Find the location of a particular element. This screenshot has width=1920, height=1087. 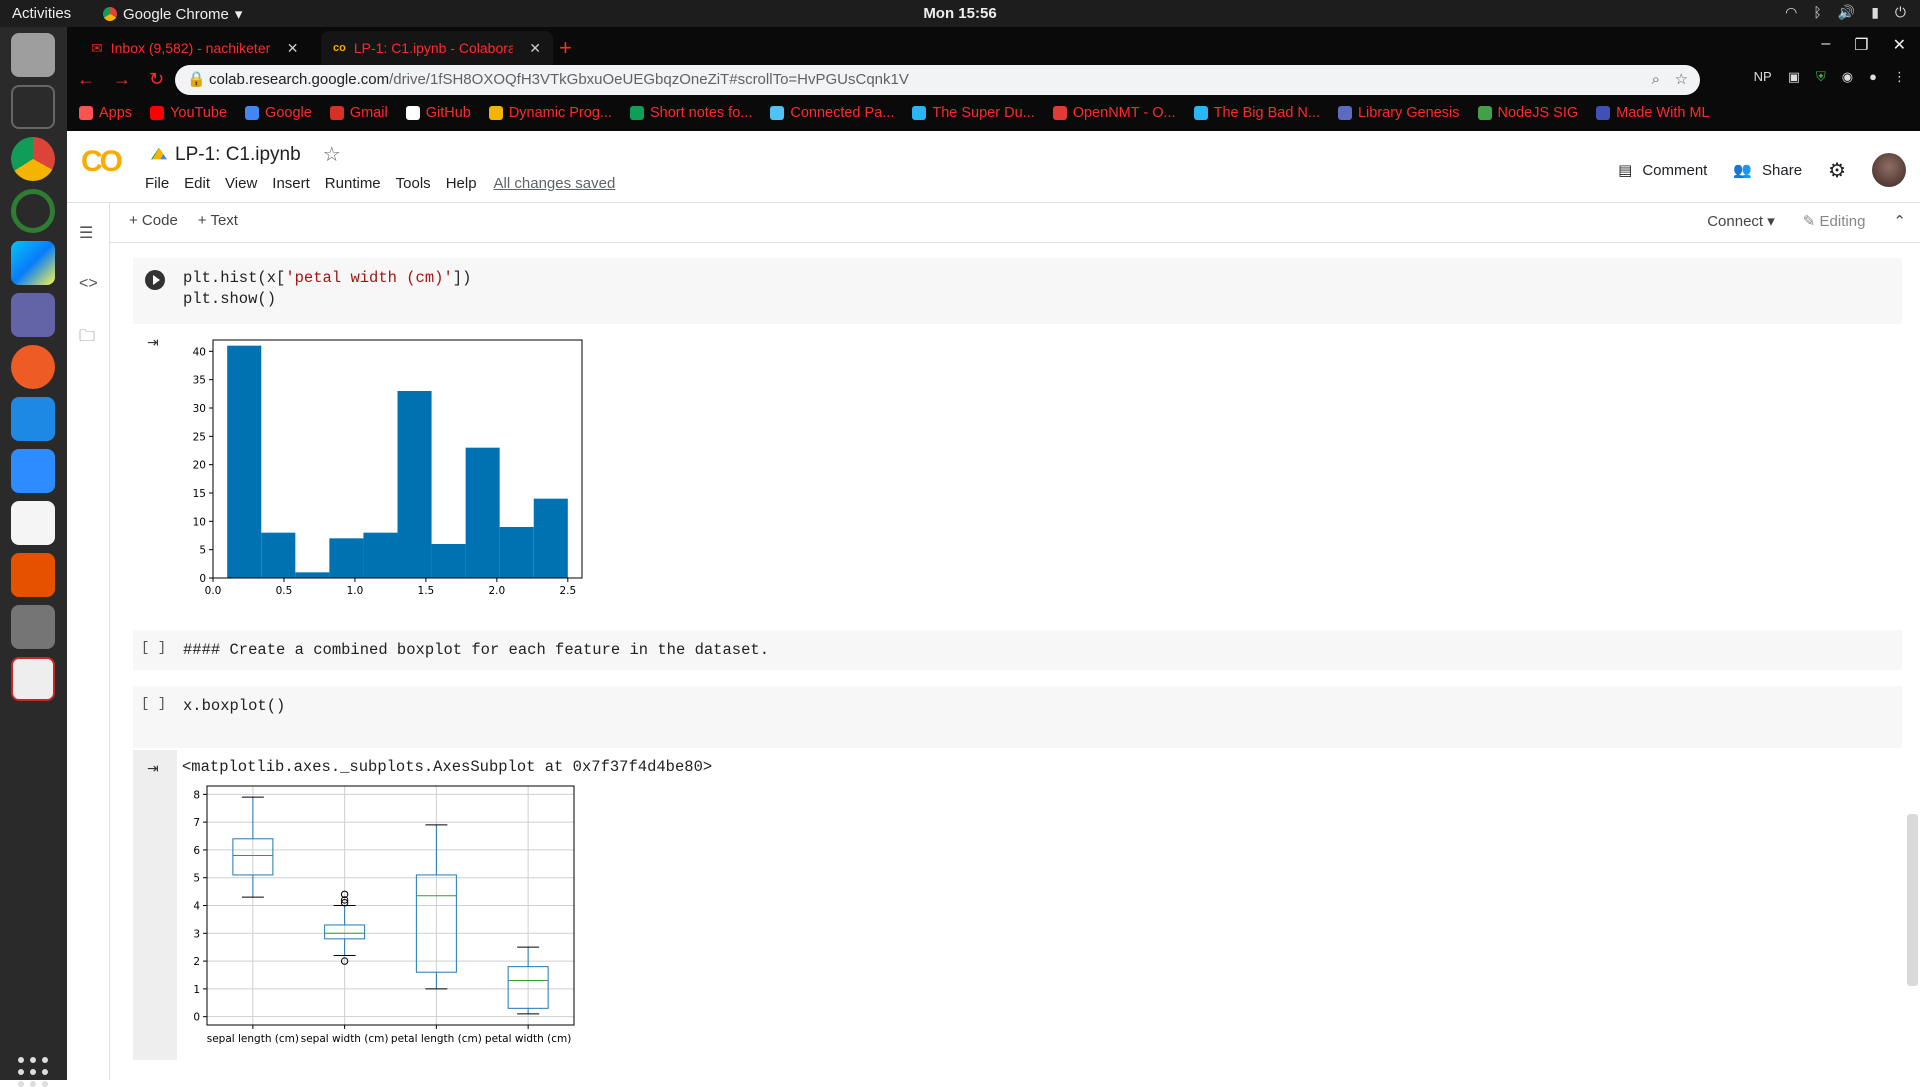

back-icon: ← is located at coordinates (86, 79).